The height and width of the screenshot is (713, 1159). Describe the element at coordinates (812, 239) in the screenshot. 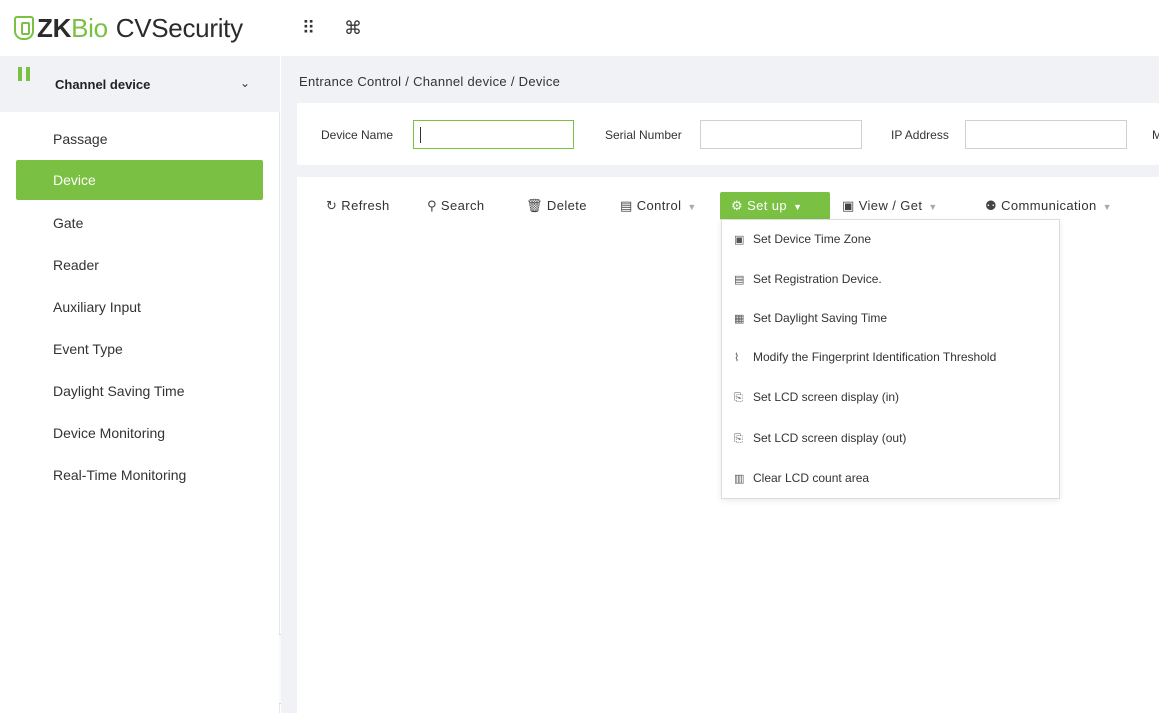

I see `menu-item-label: Set Device Time Zone` at that location.